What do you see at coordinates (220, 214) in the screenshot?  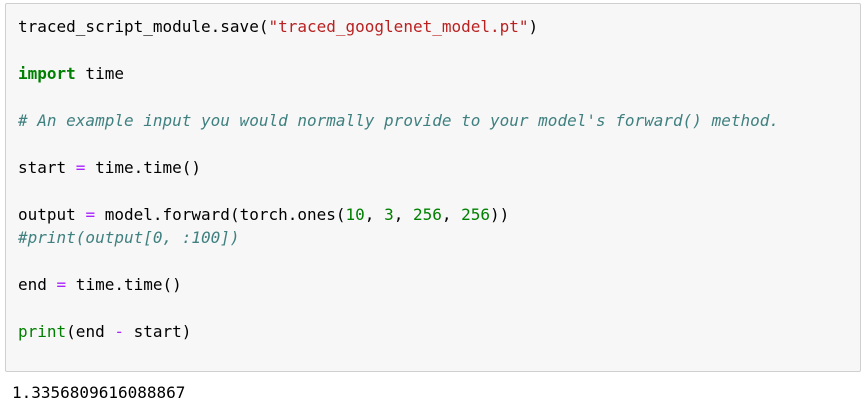 I see `code-text: model.forward(torch.ones(` at bounding box center [220, 214].